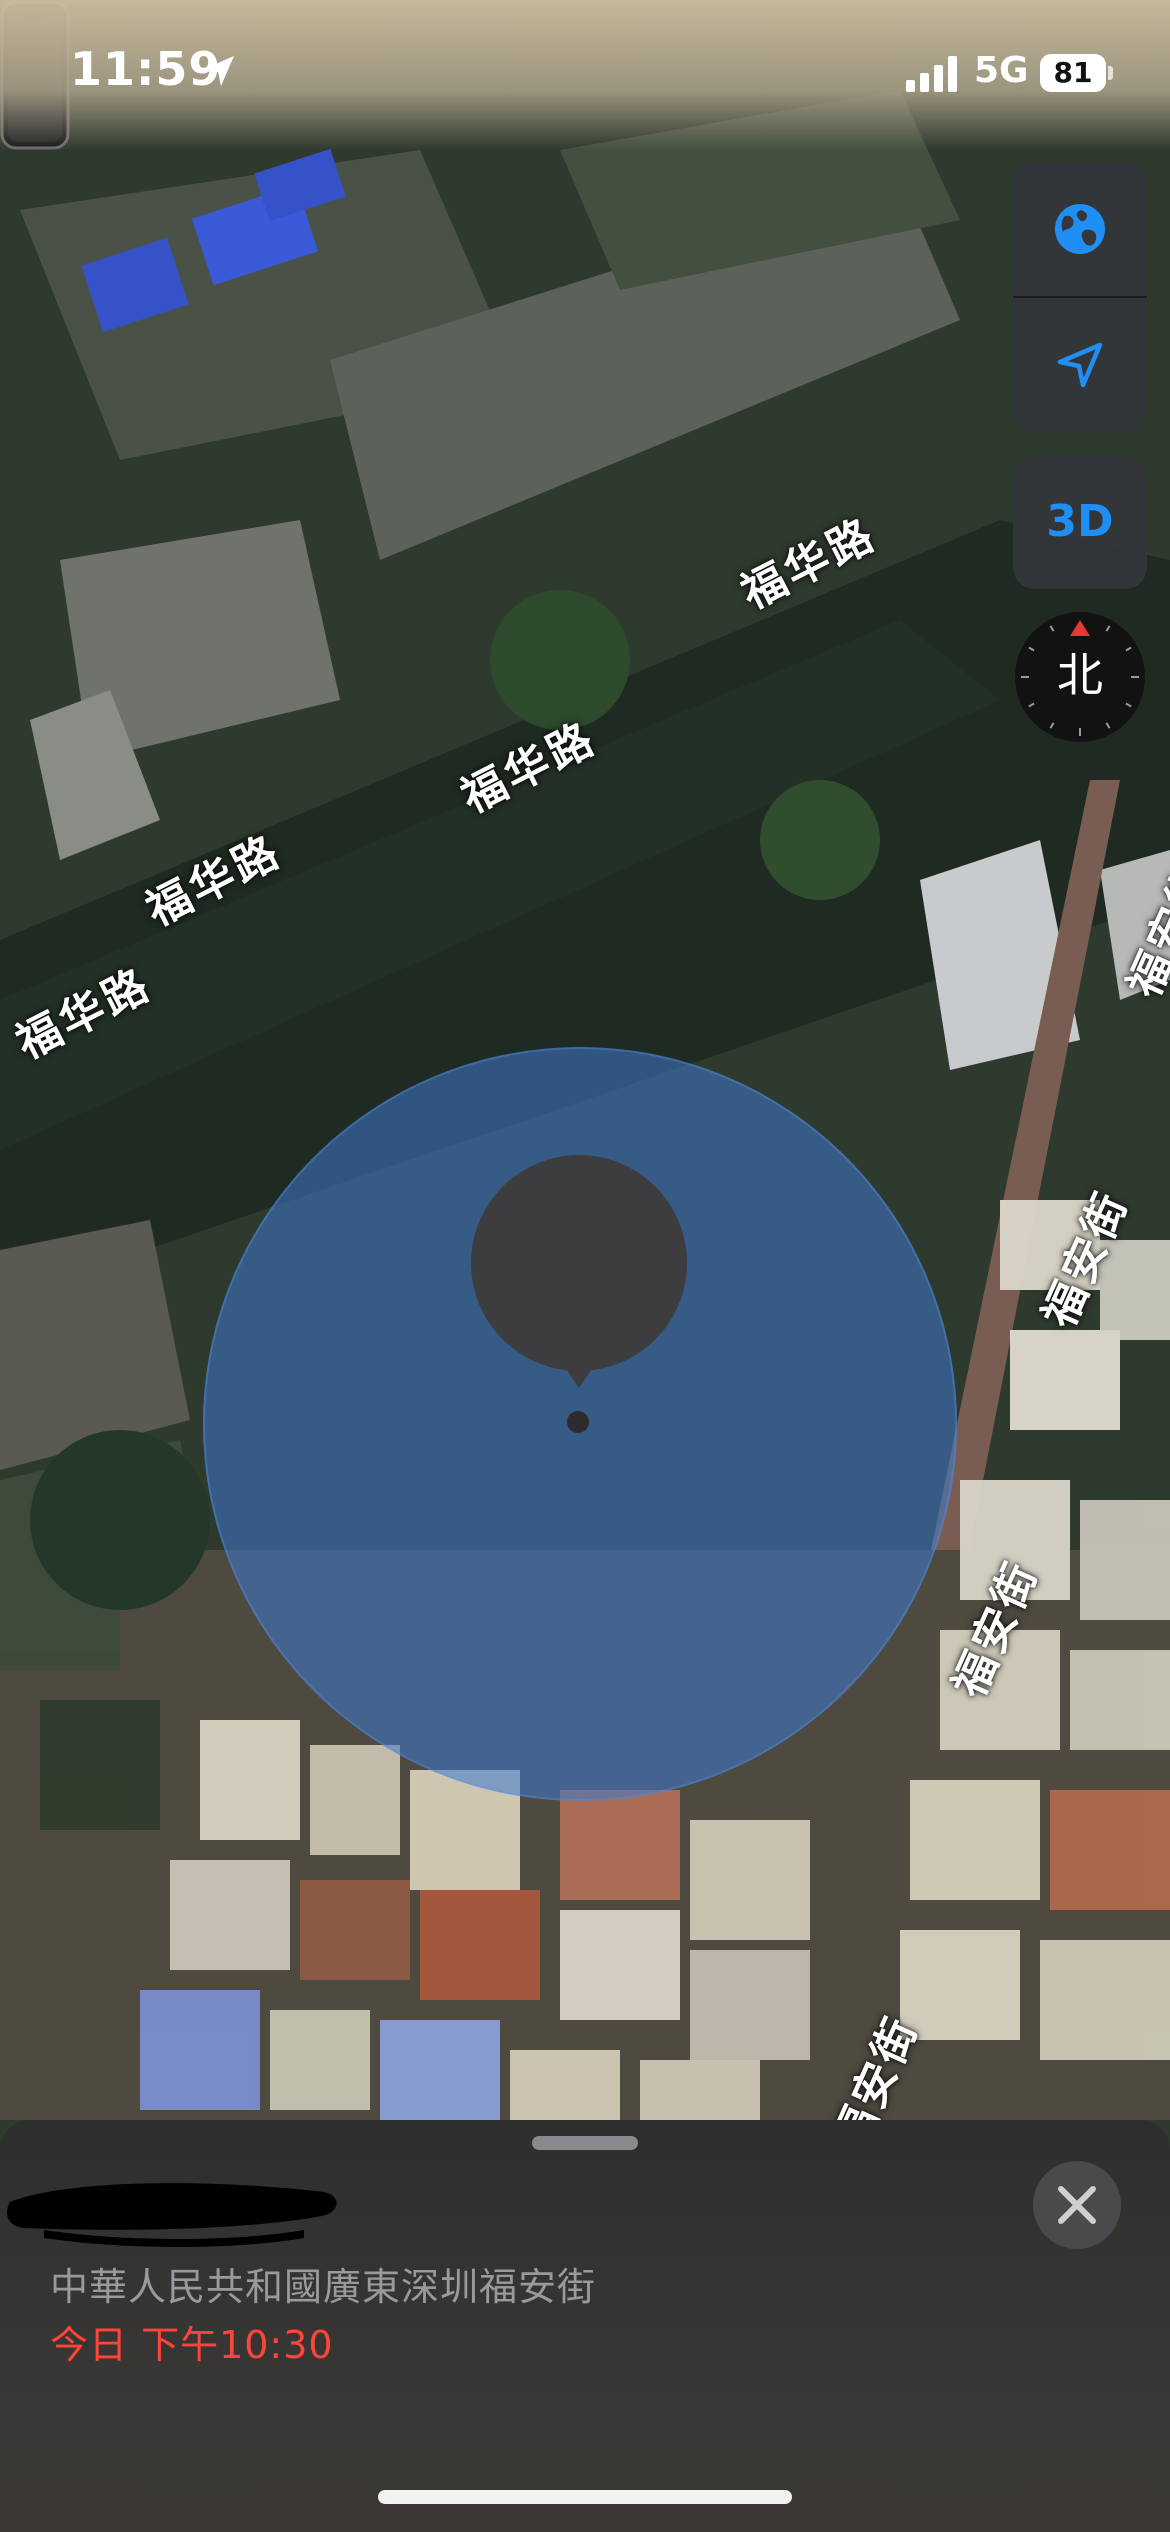  I want to click on redaction-scribble, so click(171, 2215).